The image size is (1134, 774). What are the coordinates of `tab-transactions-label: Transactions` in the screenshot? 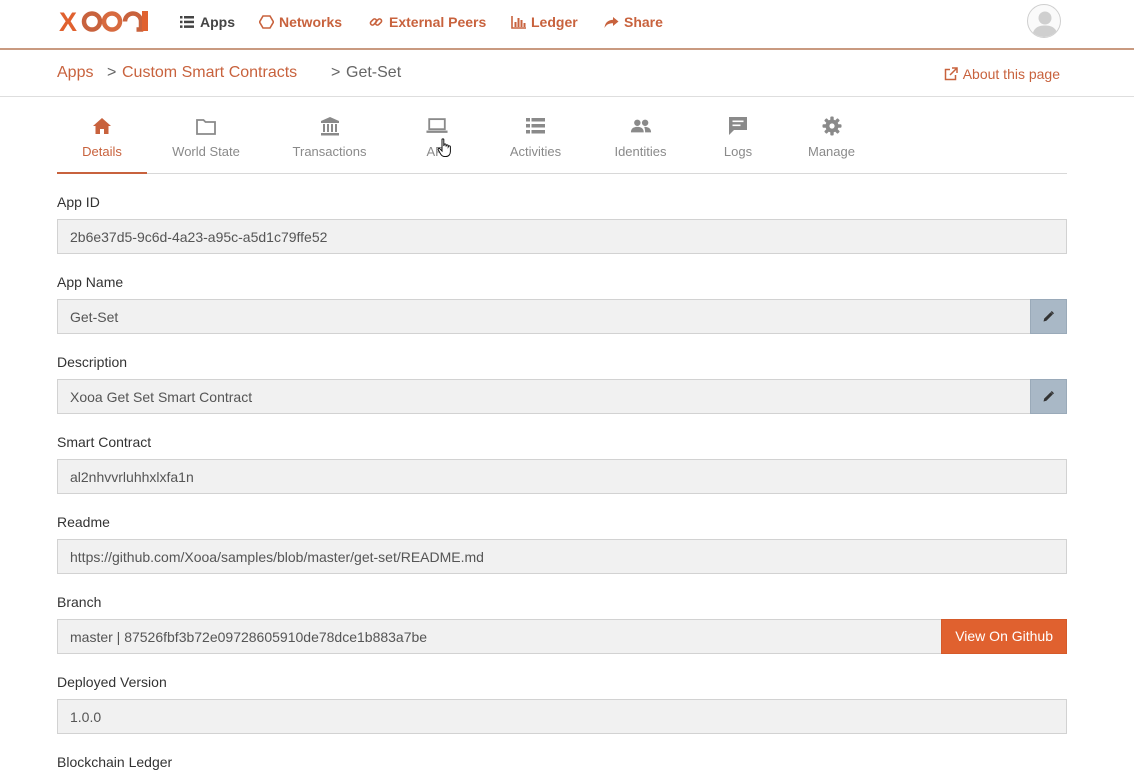 It's located at (329, 151).